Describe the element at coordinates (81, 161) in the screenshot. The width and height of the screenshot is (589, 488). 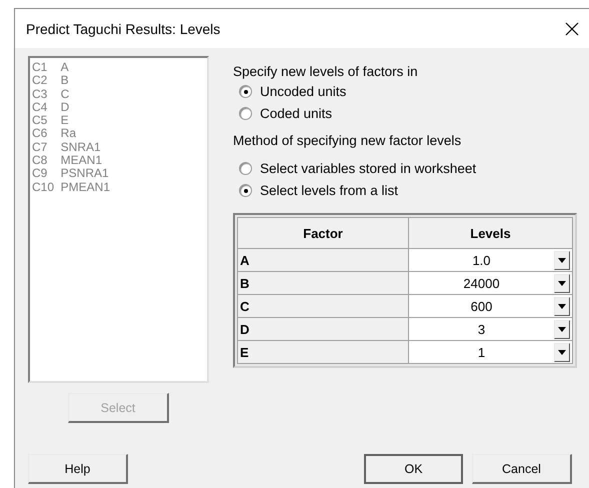
I see `column-name: MEAN1` at that location.